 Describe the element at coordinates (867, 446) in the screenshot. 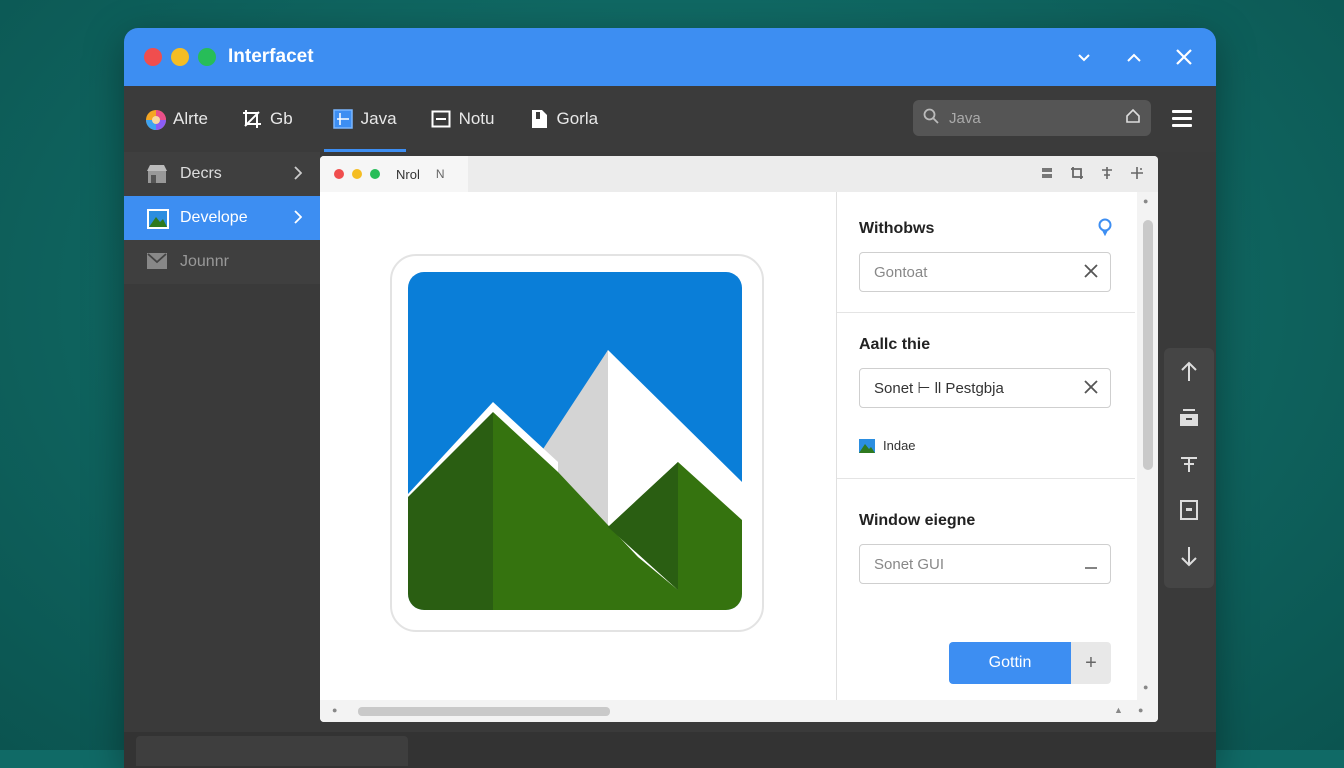

I see `small-image-icon` at that location.